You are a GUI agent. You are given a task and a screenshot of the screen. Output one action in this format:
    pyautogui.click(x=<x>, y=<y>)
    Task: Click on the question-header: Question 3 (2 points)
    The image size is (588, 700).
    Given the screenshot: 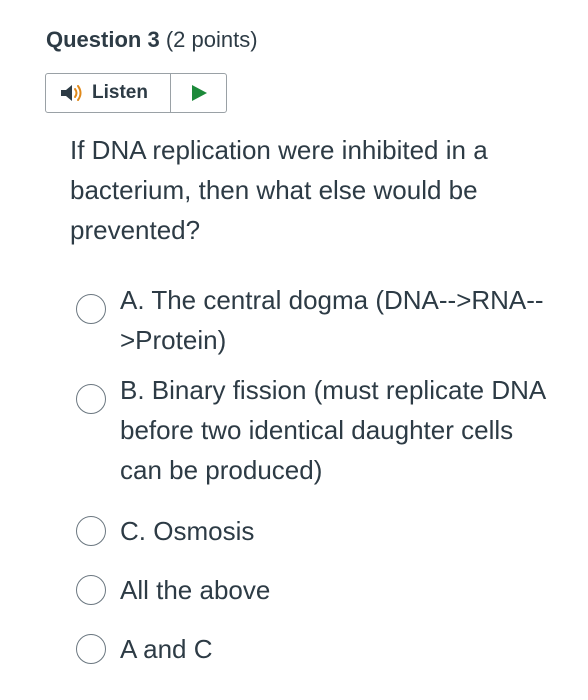 What is the action you would take?
    pyautogui.click(x=152, y=40)
    